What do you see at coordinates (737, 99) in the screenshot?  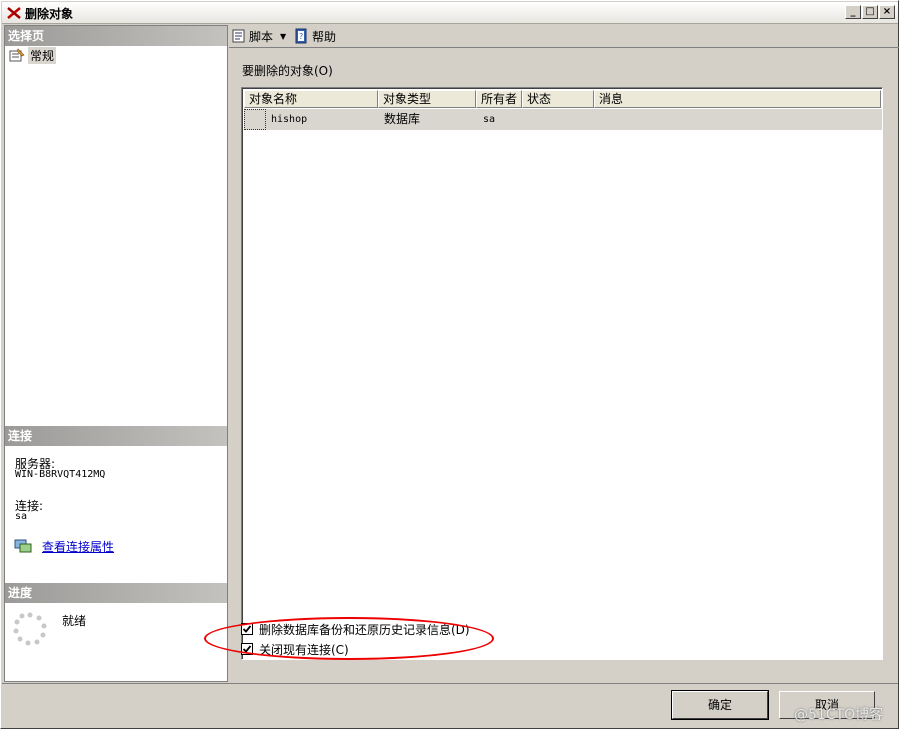 I see `column-header-message: 消息` at bounding box center [737, 99].